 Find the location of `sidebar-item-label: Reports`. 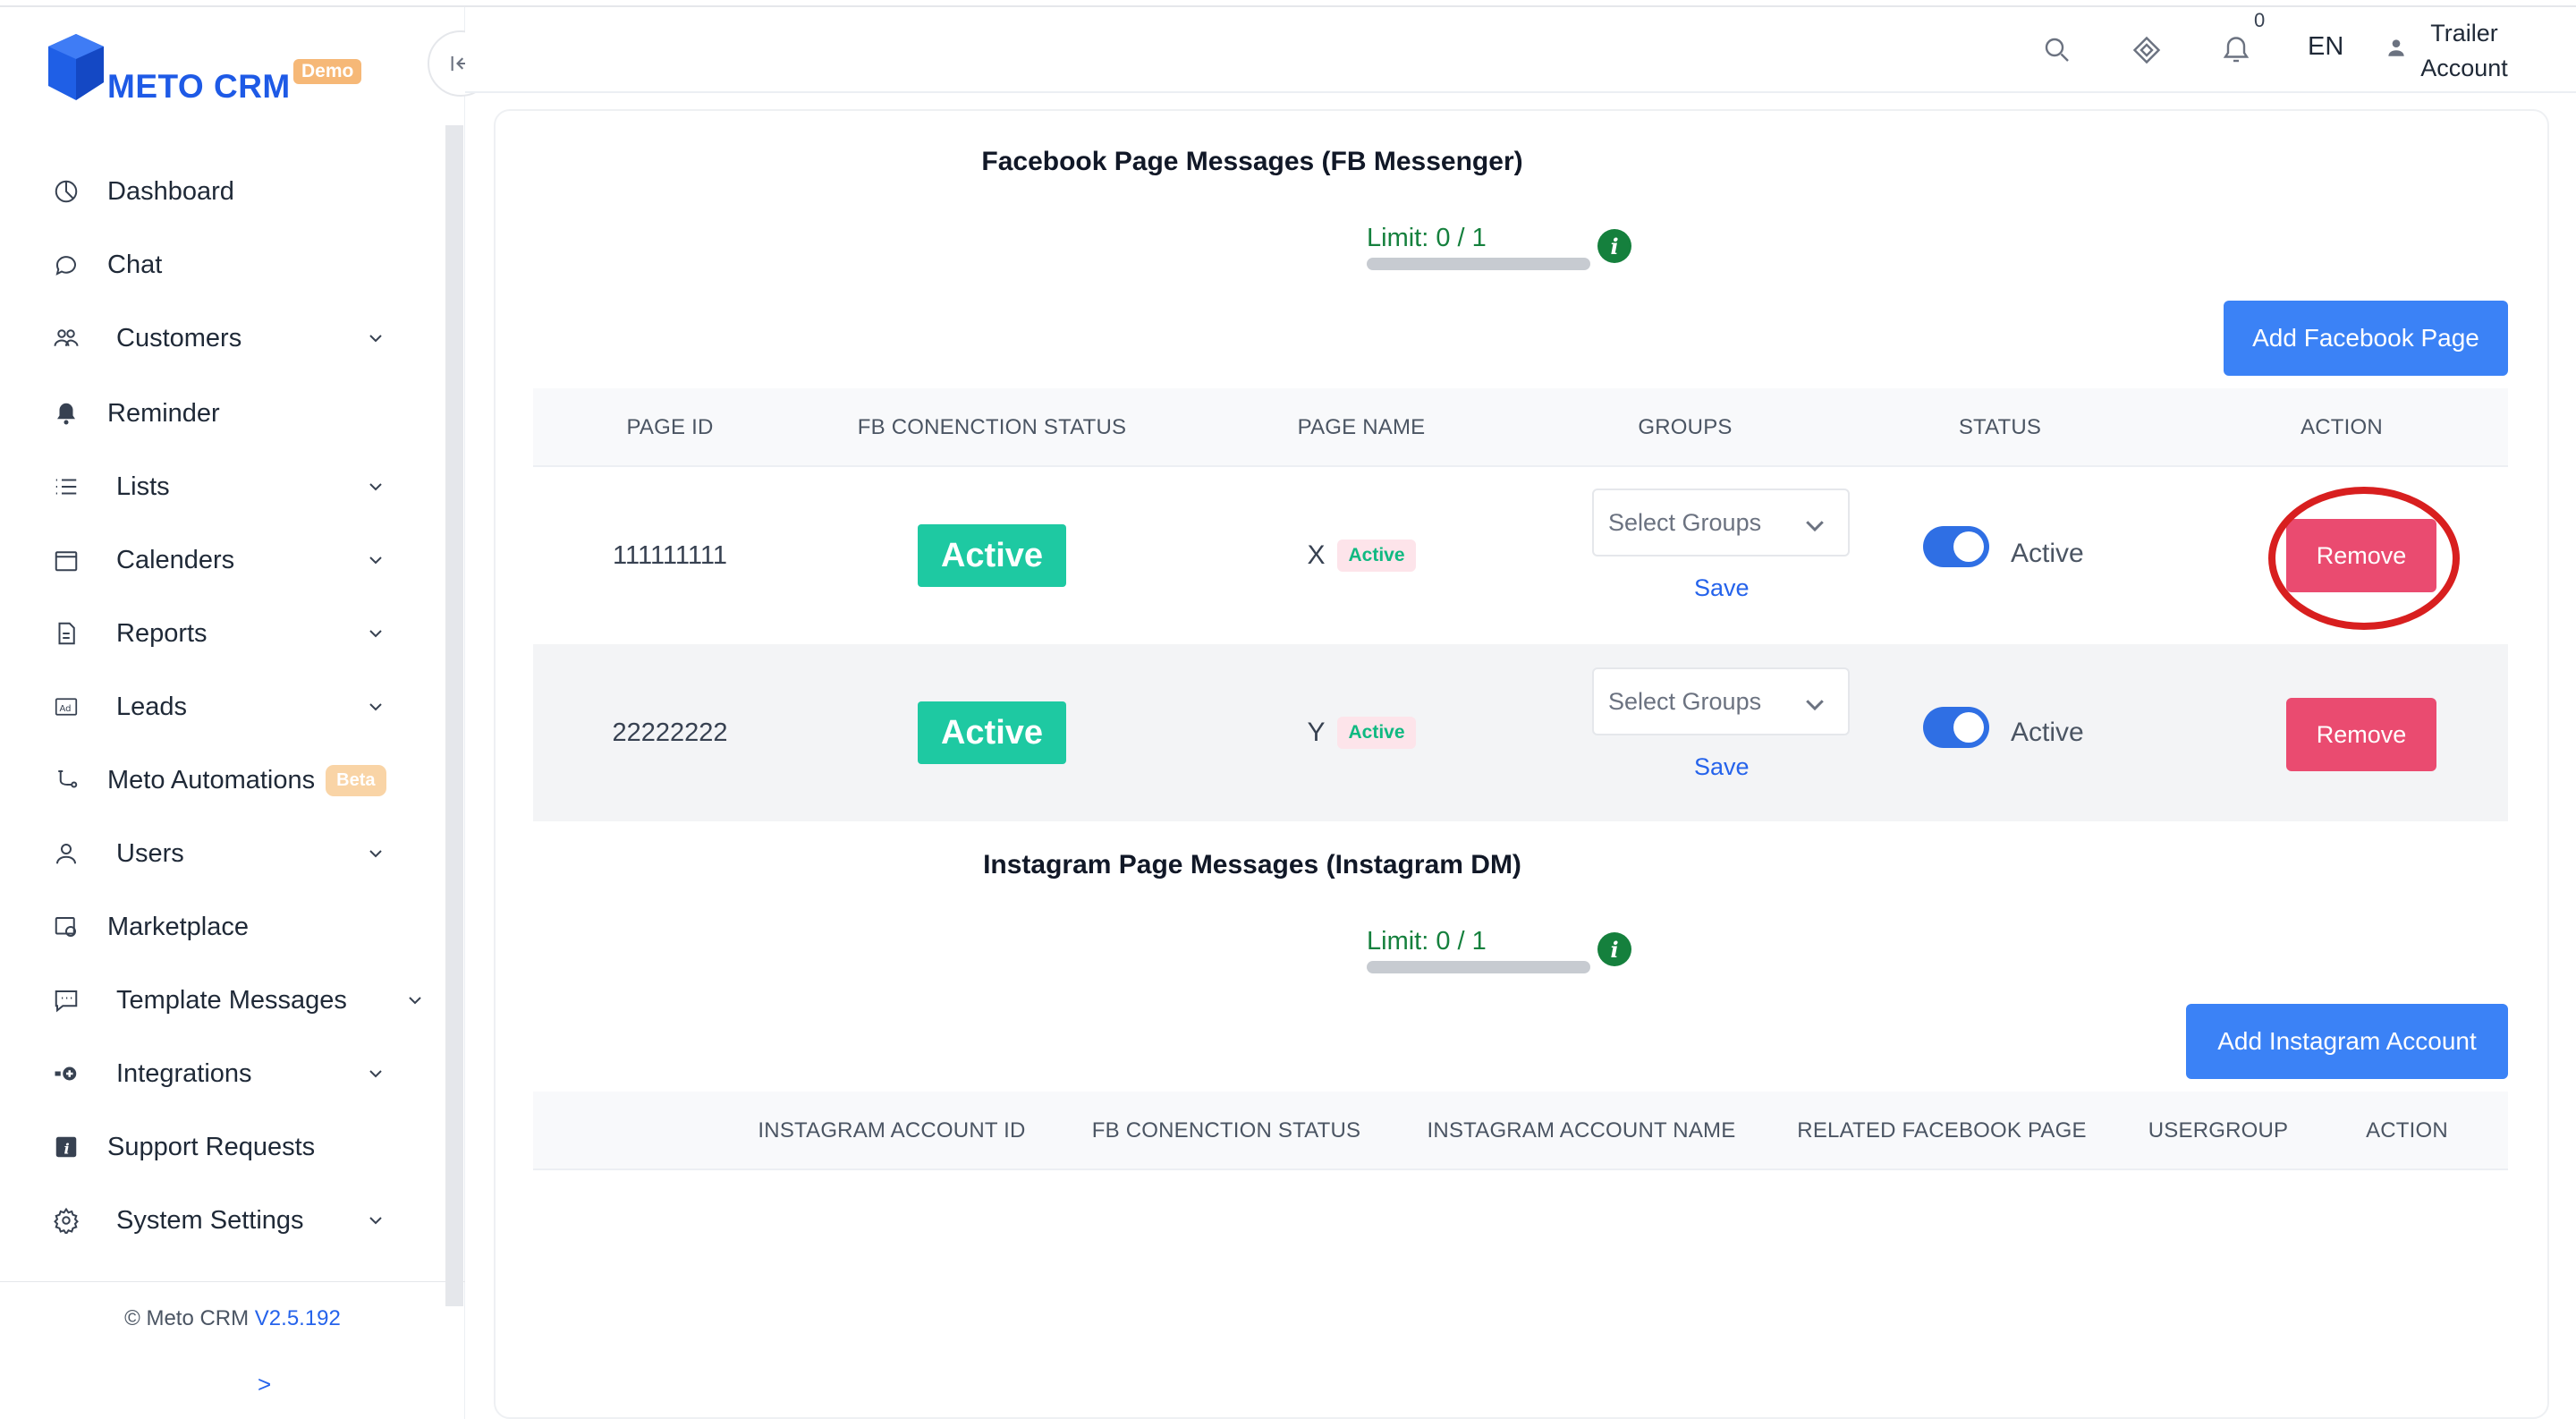

sidebar-item-label: Reports is located at coordinates (162, 633).